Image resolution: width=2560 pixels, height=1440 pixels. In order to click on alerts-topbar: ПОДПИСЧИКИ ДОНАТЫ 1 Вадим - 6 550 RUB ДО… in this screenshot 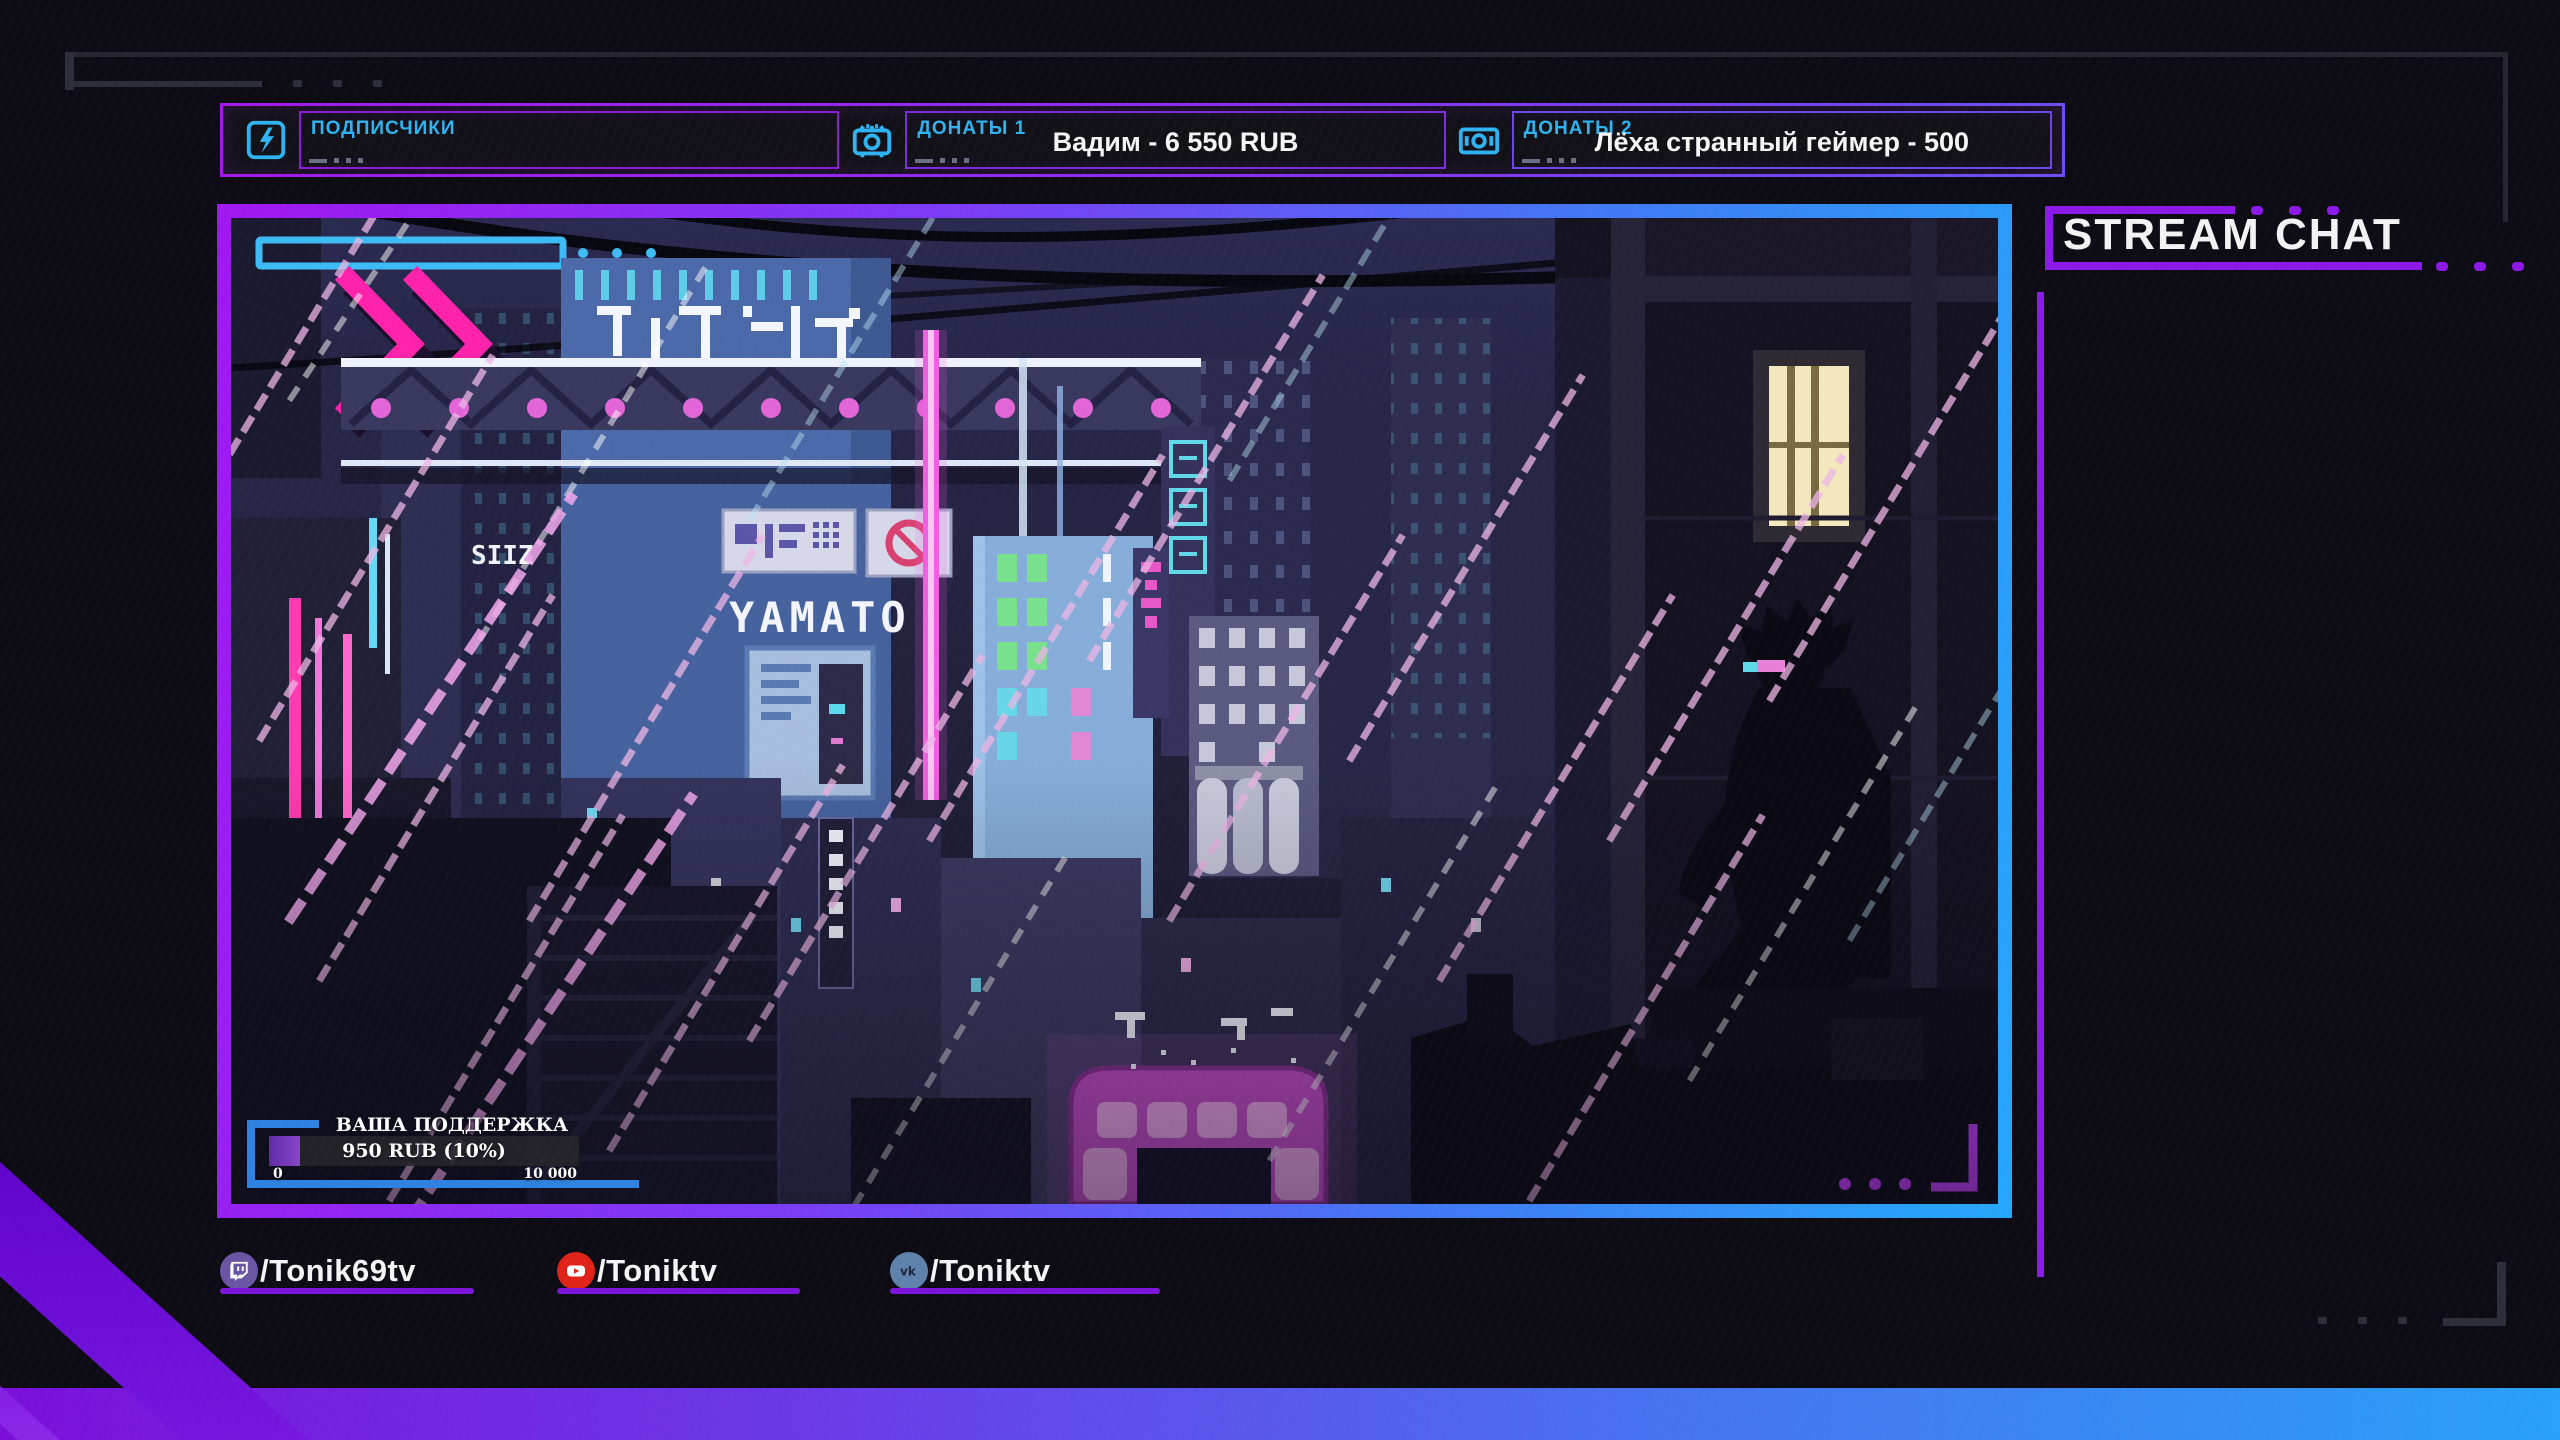, I will do `click(1142, 140)`.